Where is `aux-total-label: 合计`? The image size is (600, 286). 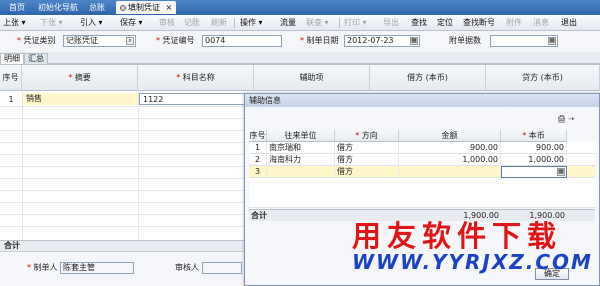 aux-total-label: 合计 is located at coordinates (259, 215).